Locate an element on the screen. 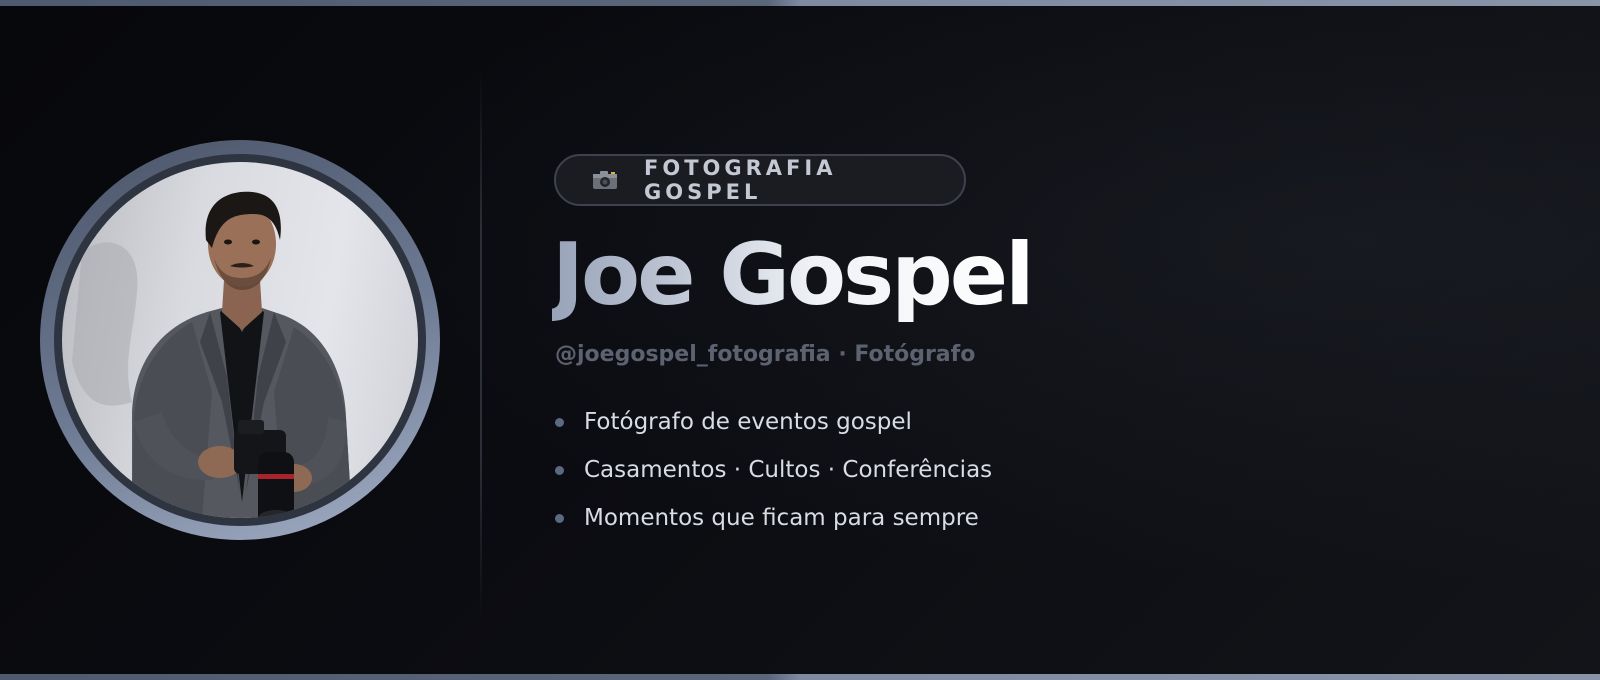 Image resolution: width=1600 pixels, height=680 pixels. avatar is located at coordinates (240, 340).